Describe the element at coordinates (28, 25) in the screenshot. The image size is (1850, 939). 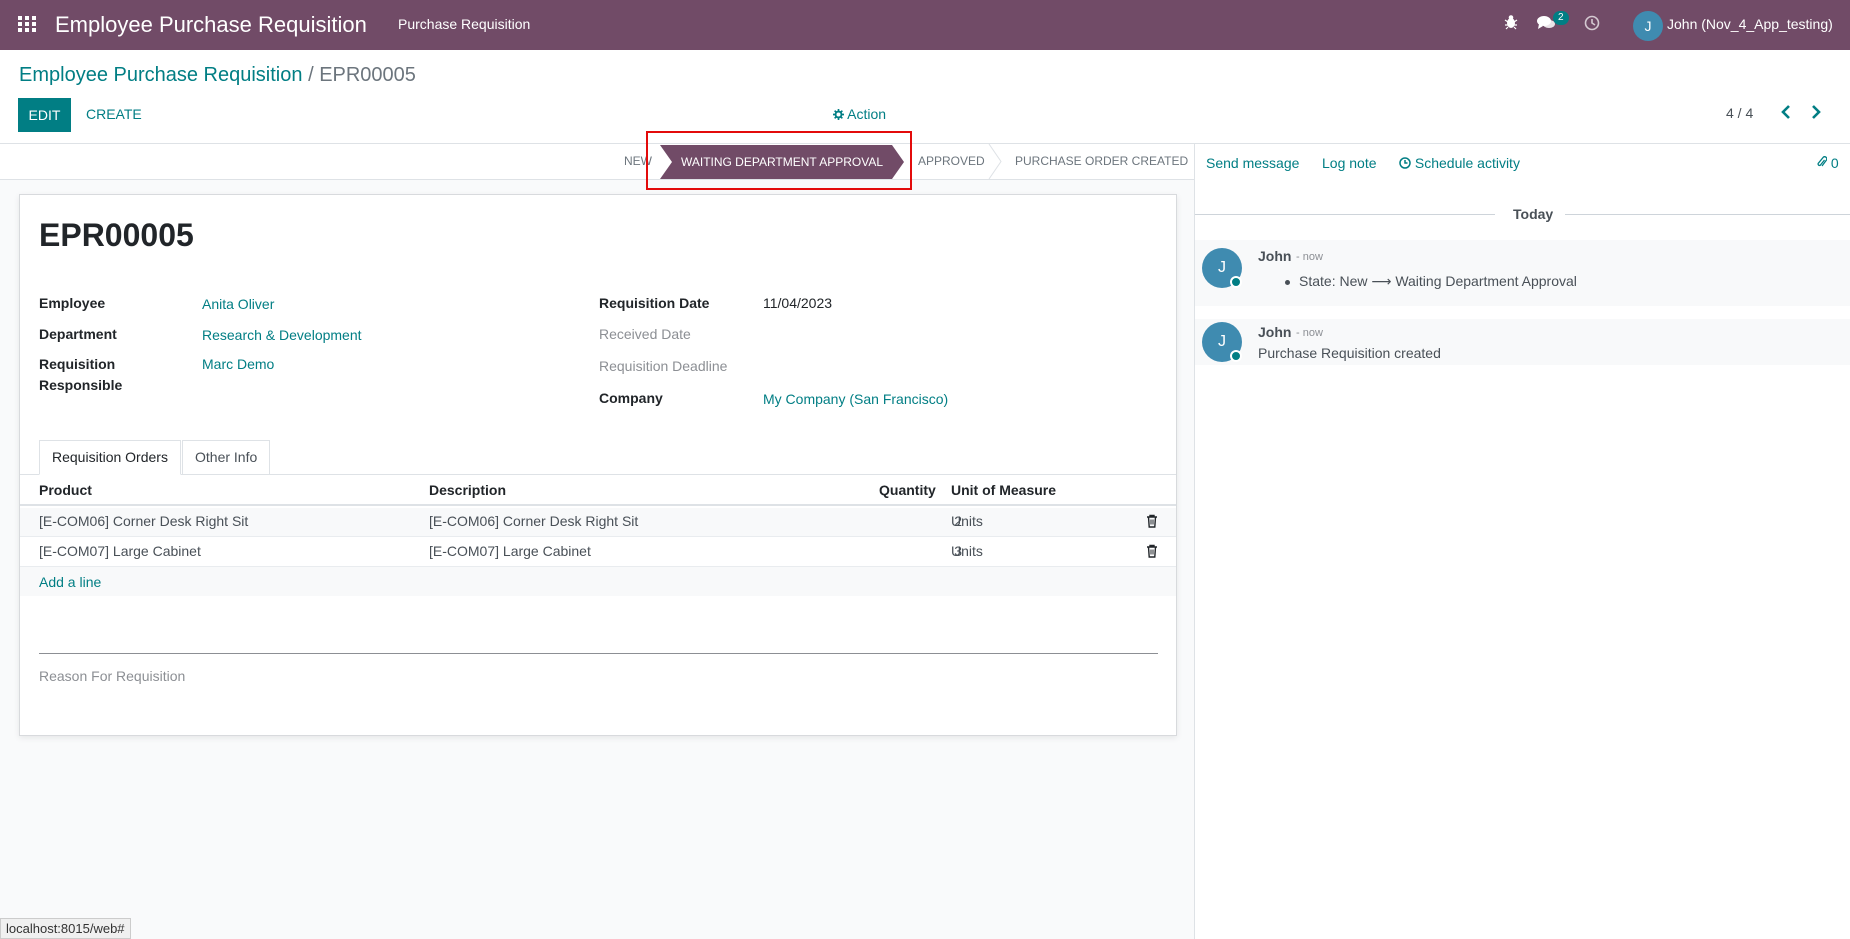
I see `apps-menu-icon` at that location.